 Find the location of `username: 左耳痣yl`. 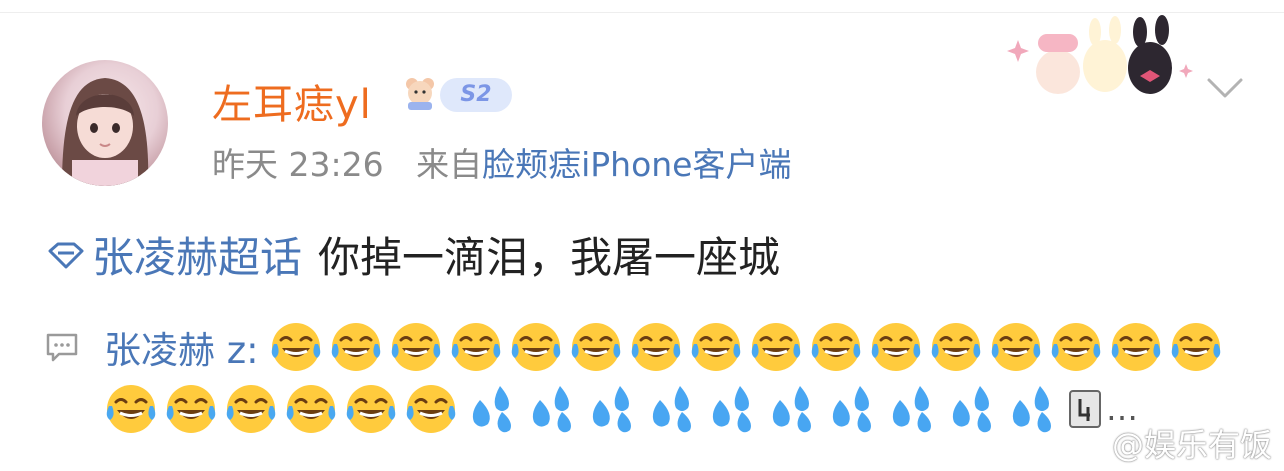

username: 左耳痣yl is located at coordinates (292, 101).